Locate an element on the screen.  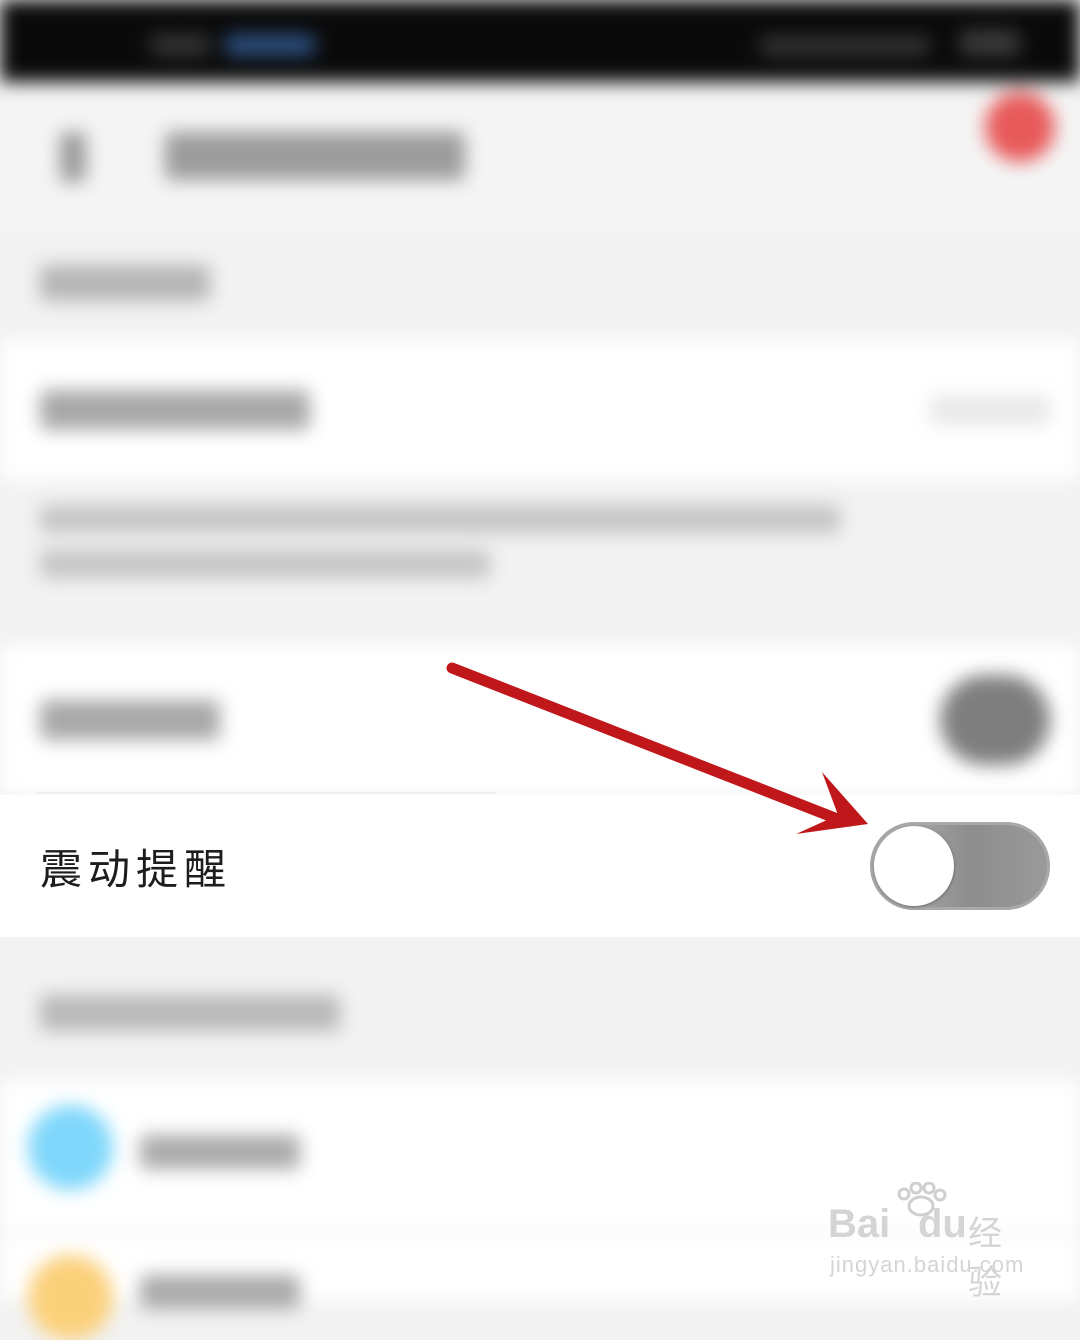
baidu-jingyan-watermark: Bai du 经验 jingyan.baidu.com is located at coordinates (928, 1241).